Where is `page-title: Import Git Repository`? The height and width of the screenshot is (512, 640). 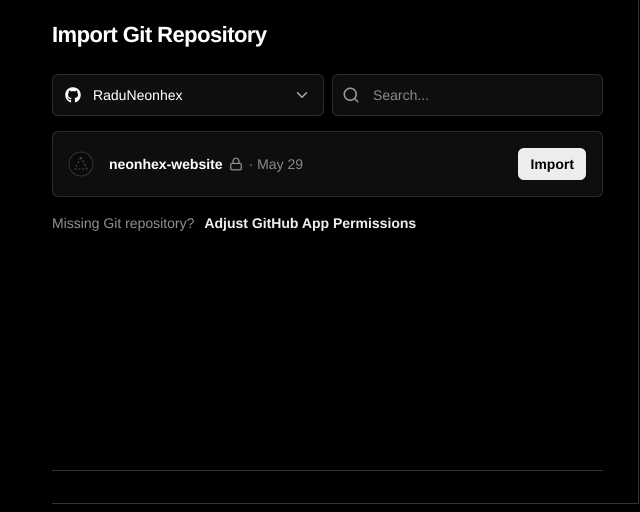
page-title: Import Git Repository is located at coordinates (159, 35).